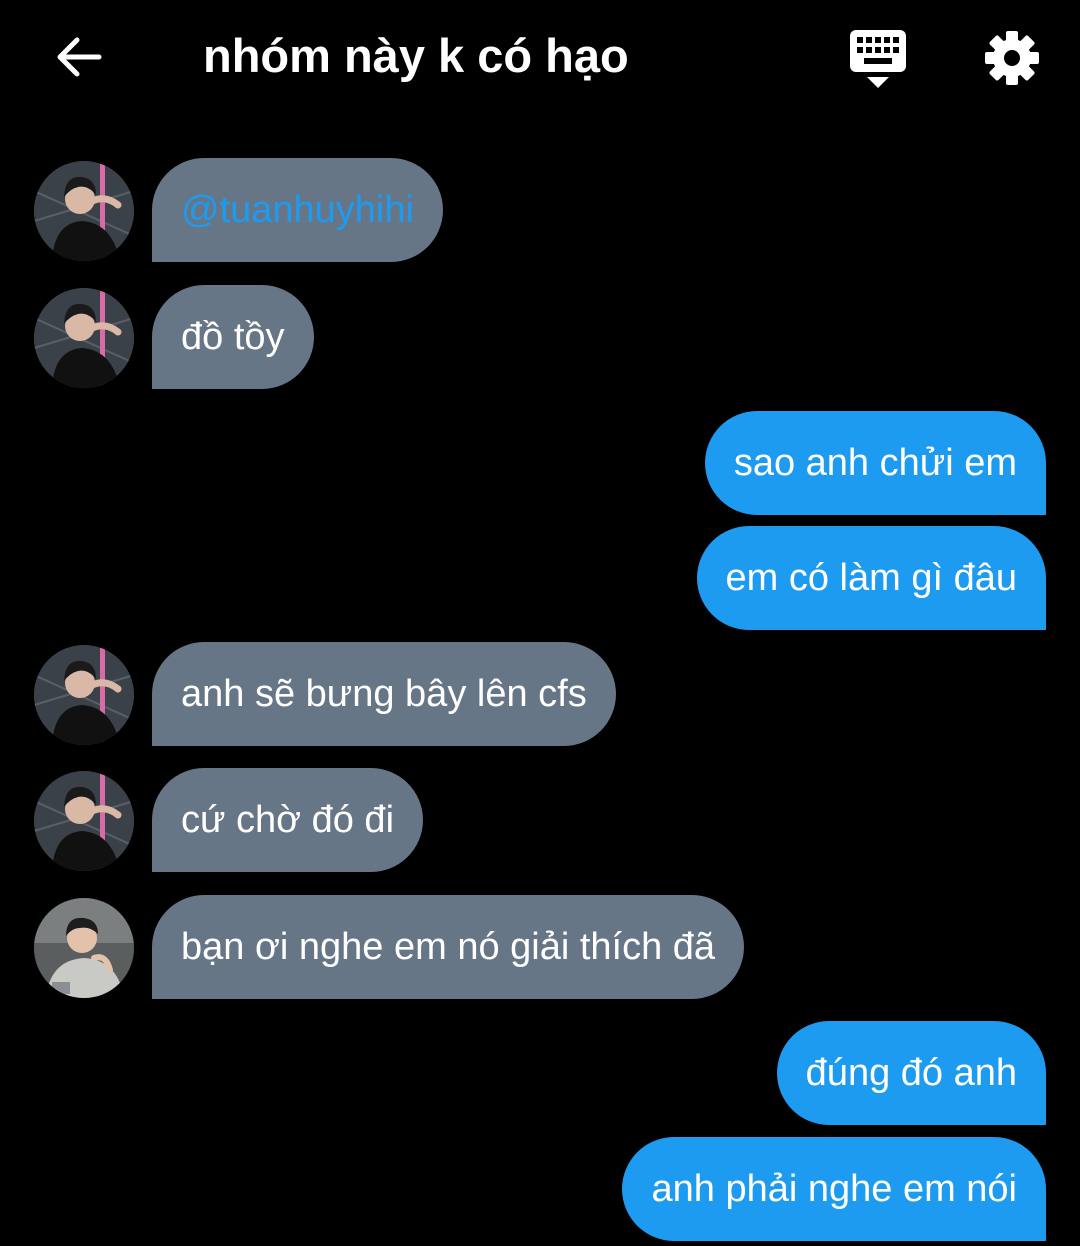 This screenshot has height=1246, width=1080. Describe the element at coordinates (540, 337) in the screenshot. I see `message-row: đồ tồy` at that location.